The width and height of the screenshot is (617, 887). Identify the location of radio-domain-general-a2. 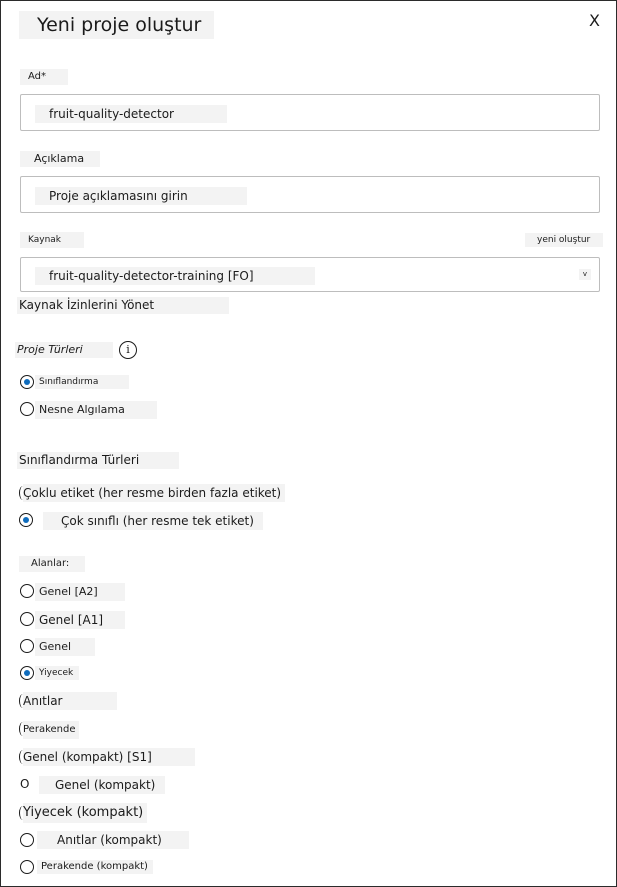
(27, 591).